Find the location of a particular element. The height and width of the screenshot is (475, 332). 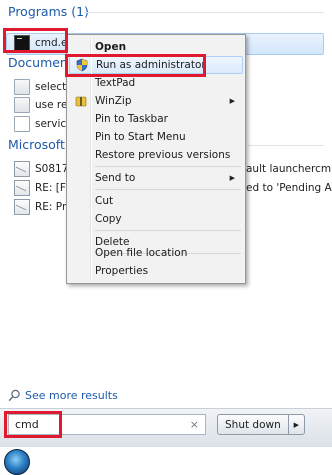

see-more-results-link: See more results is located at coordinates (63, 395).